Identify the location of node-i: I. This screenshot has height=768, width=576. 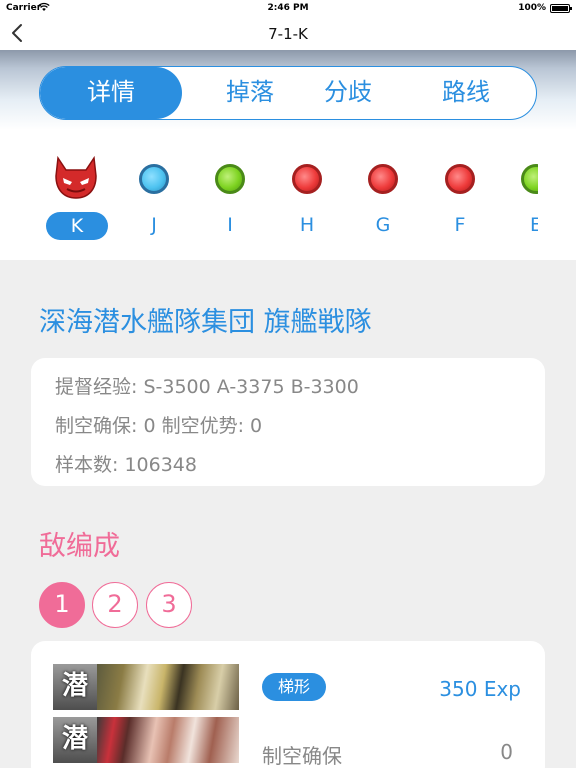
(230, 196).